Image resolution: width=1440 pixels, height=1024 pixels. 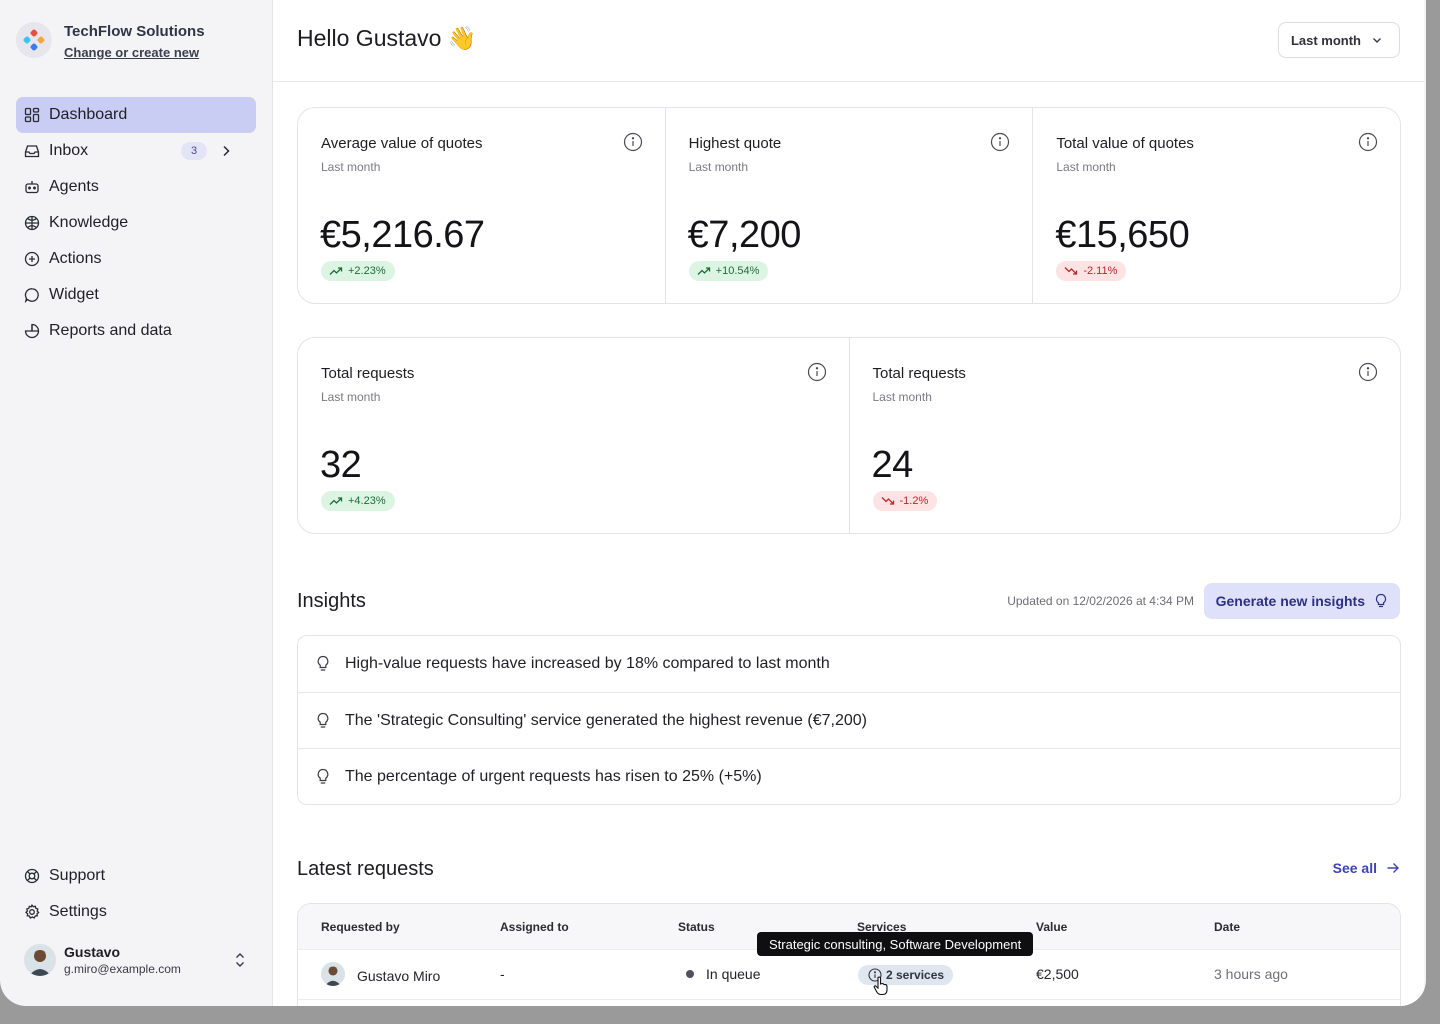 I want to click on arrow-right-icon, so click(x=1393, y=868).